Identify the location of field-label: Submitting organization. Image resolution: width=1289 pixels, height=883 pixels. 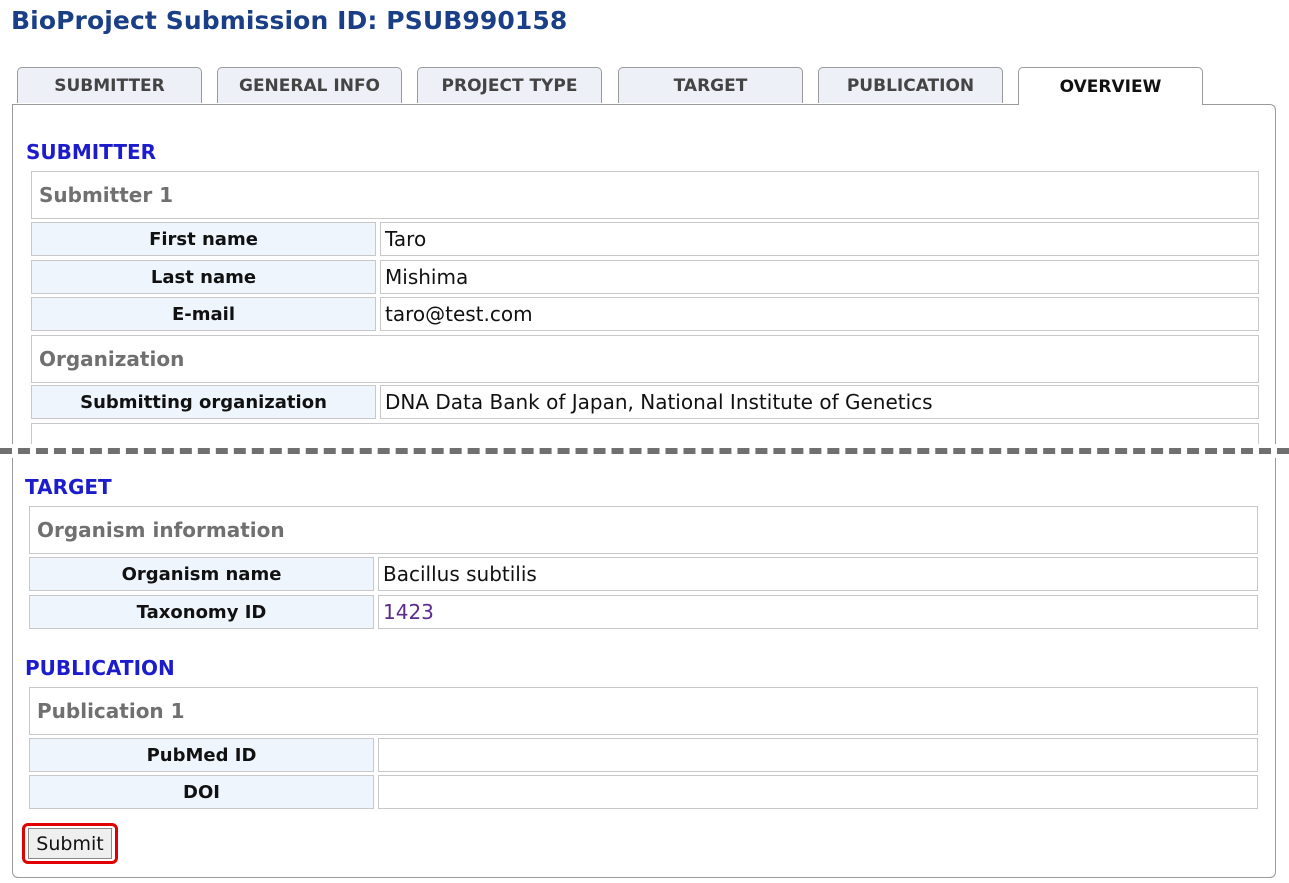
(203, 402).